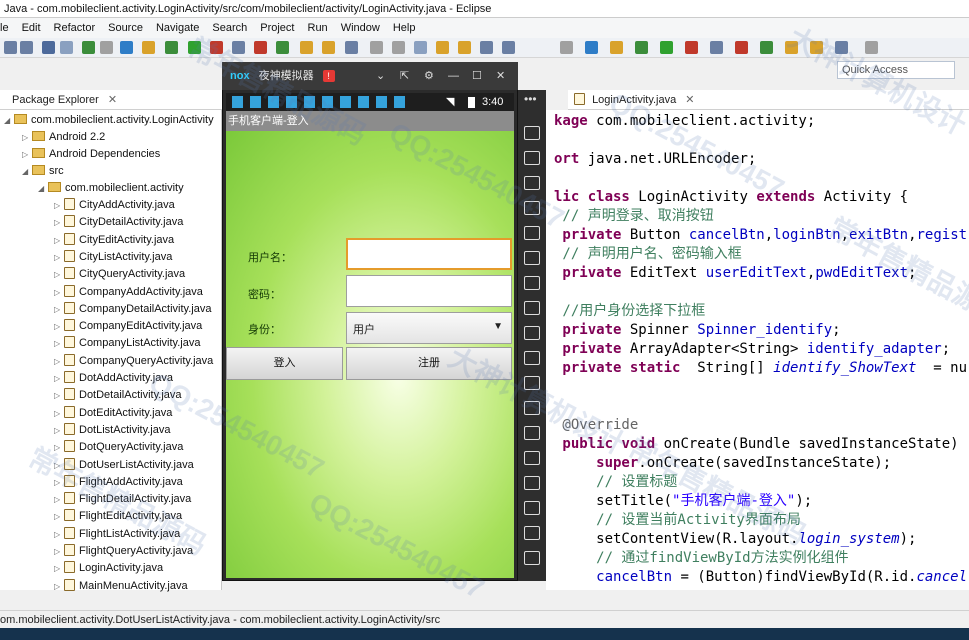  Describe the element at coordinates (532, 458) in the screenshot. I see `menu-icon` at that location.